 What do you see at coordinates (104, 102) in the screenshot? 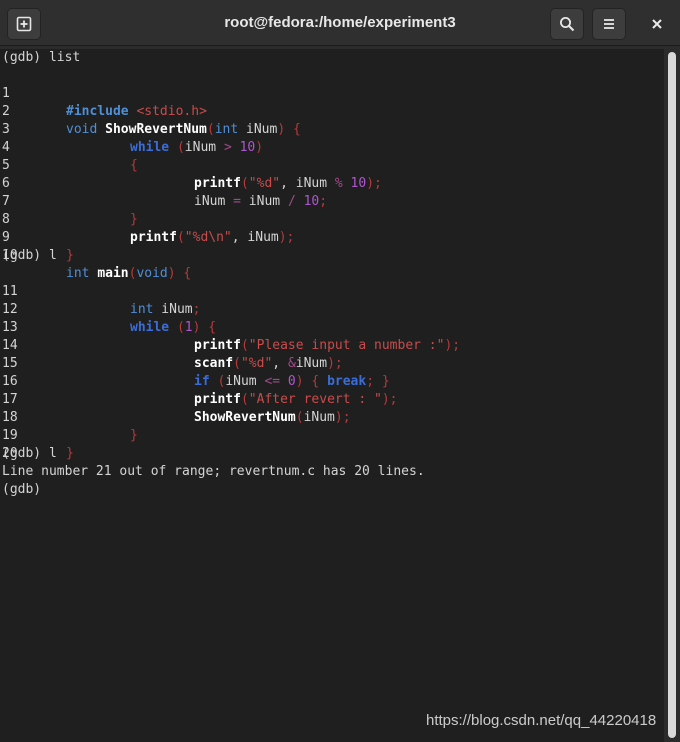
I see `source-line: 1 #include <stdio.h>` at bounding box center [104, 102].